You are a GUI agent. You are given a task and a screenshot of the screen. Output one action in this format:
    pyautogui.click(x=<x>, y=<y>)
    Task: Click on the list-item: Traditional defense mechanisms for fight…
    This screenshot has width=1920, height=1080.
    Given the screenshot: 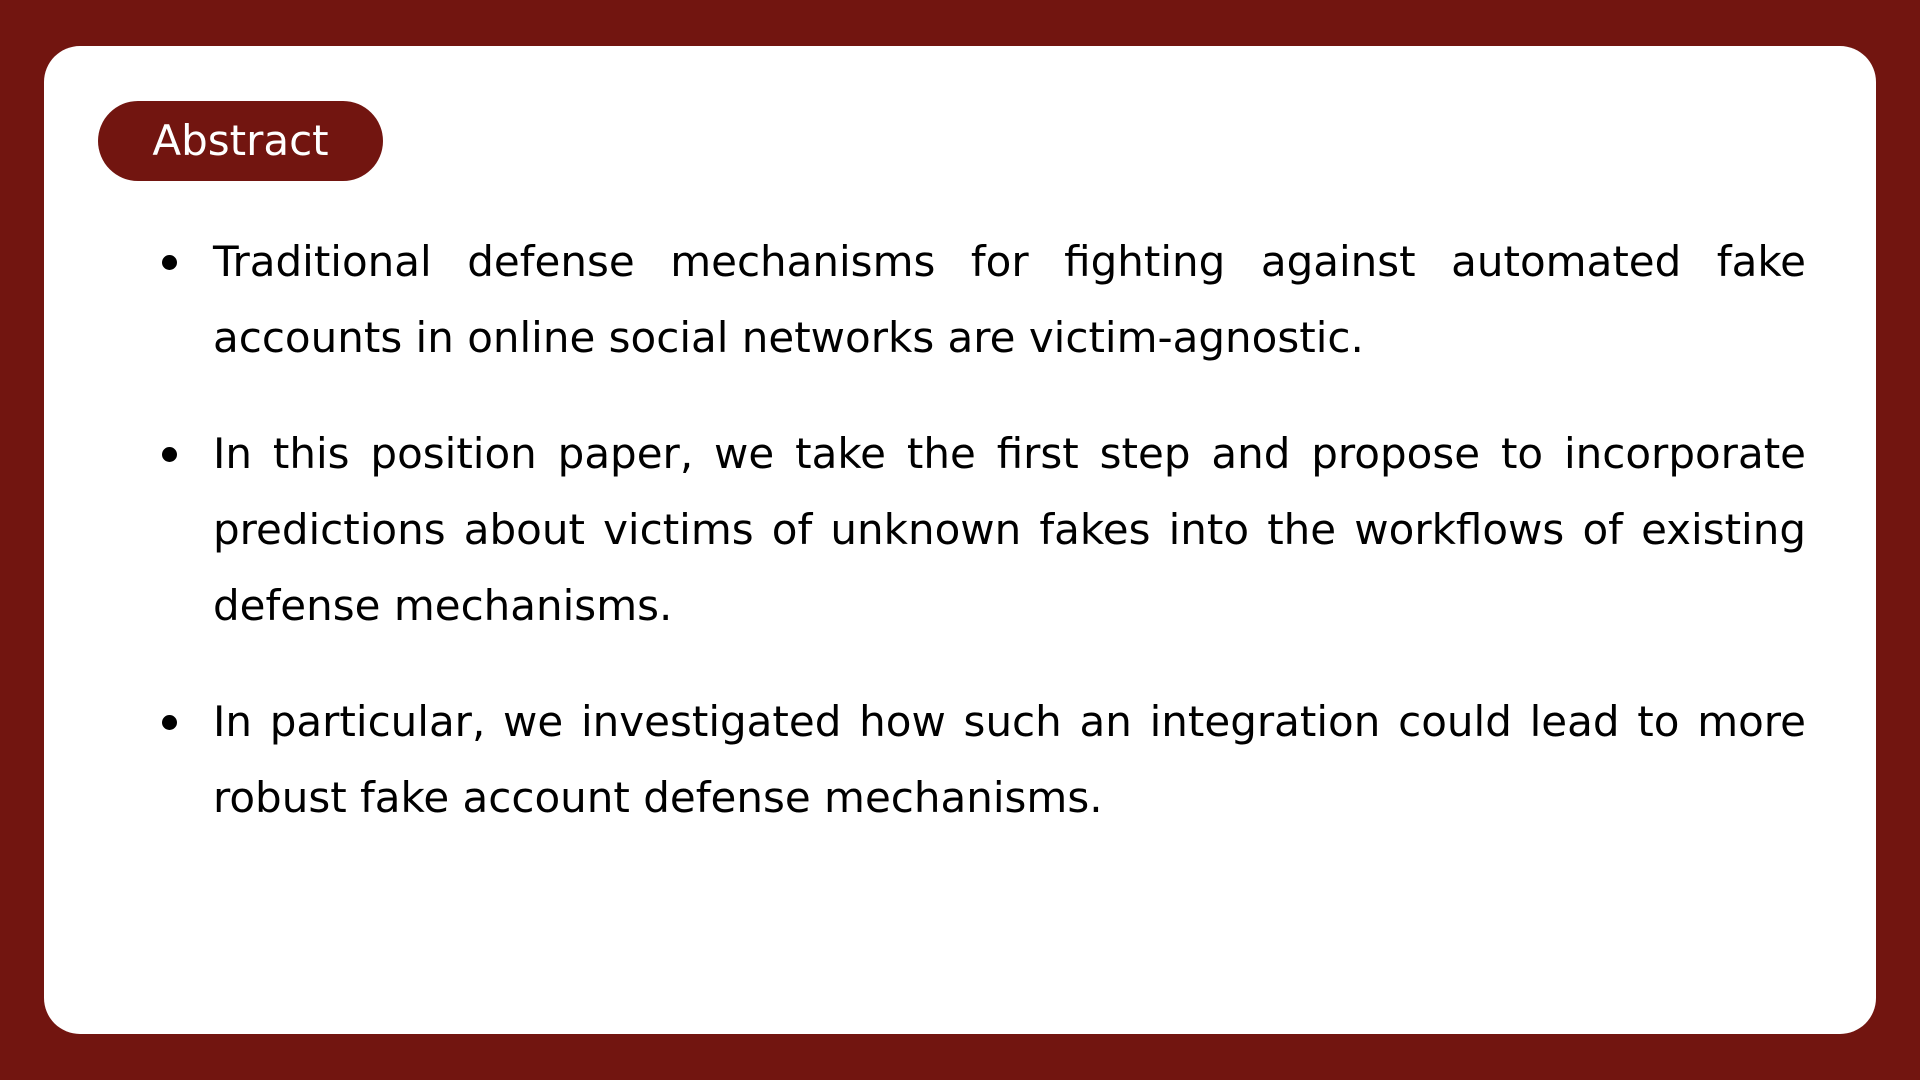 What is the action you would take?
    pyautogui.click(x=965, y=300)
    